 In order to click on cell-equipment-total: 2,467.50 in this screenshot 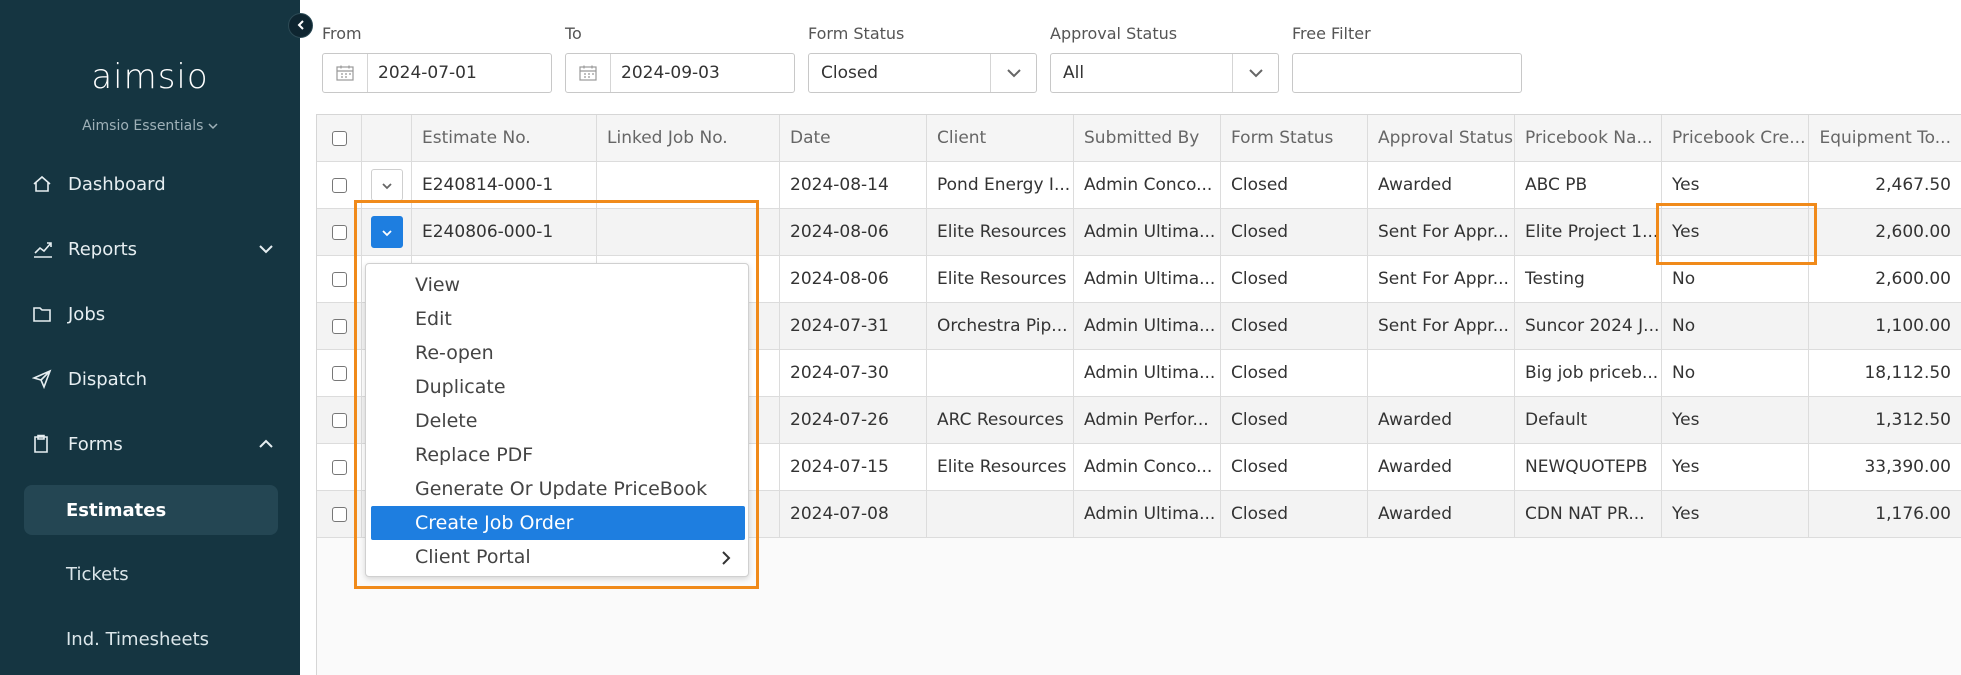, I will do `click(1885, 185)`.